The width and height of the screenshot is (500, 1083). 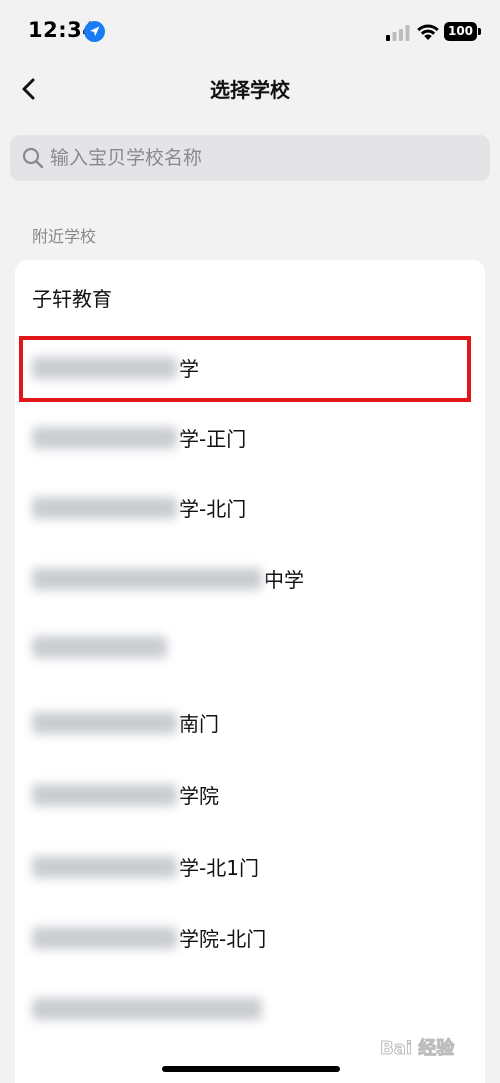 What do you see at coordinates (250, 795) in the screenshot?
I see `school-item: 学院` at bounding box center [250, 795].